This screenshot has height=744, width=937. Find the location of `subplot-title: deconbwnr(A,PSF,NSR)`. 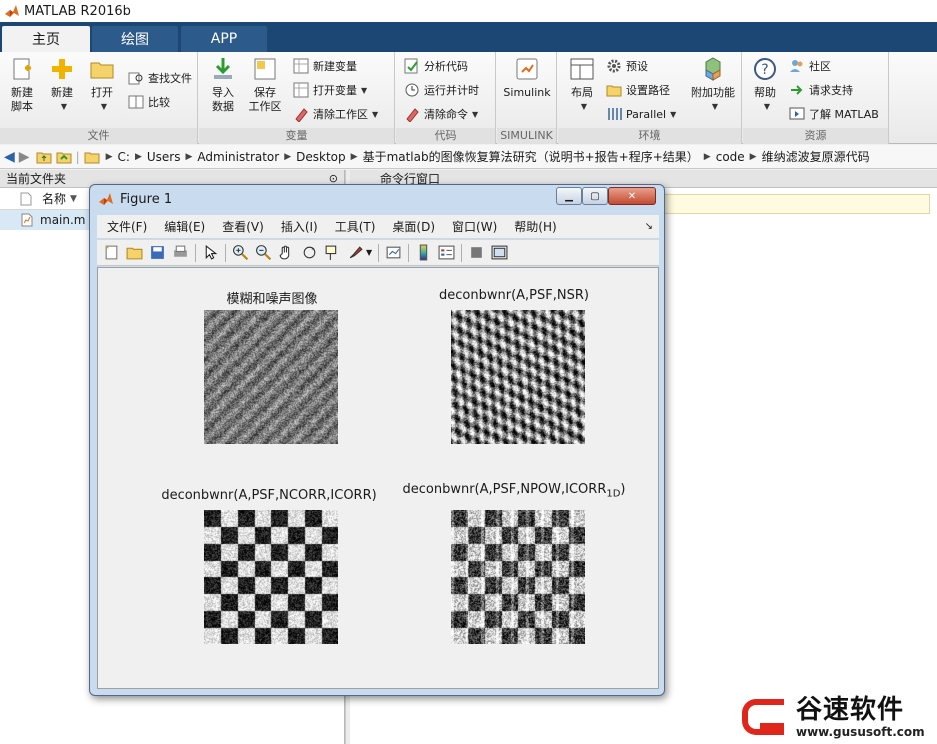

subplot-title: deconbwnr(A,PSF,NSR) is located at coordinates (514, 295).